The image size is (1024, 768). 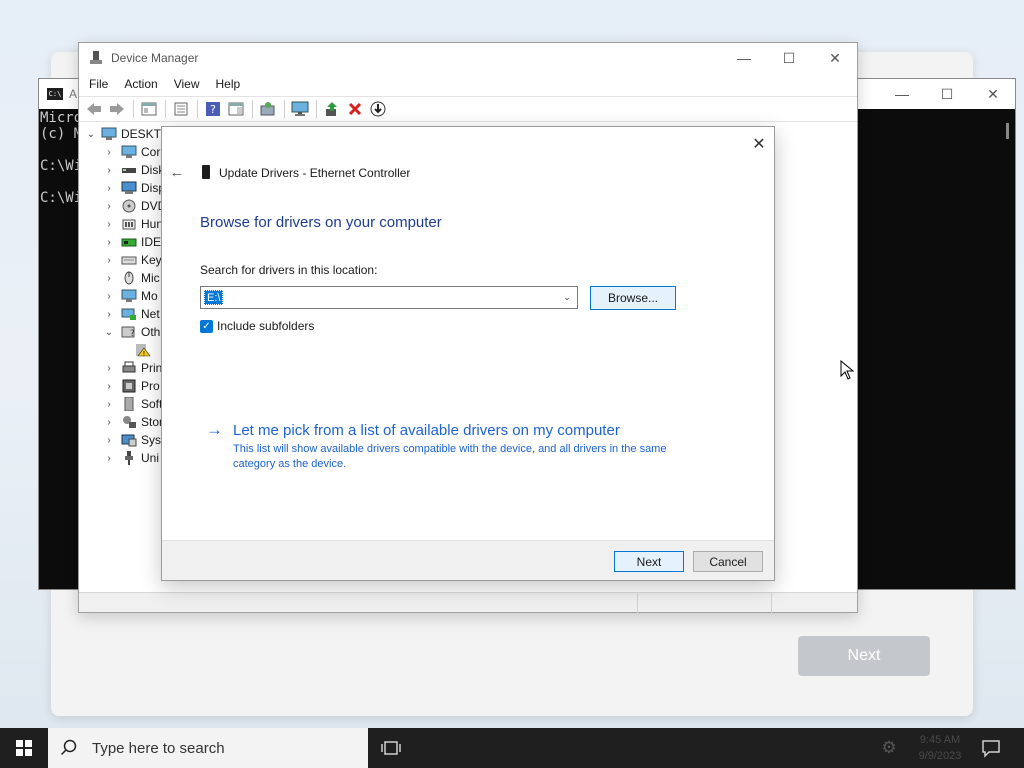 What do you see at coordinates (206, 326) in the screenshot?
I see `include-subfolders-checkbox: ✓` at bounding box center [206, 326].